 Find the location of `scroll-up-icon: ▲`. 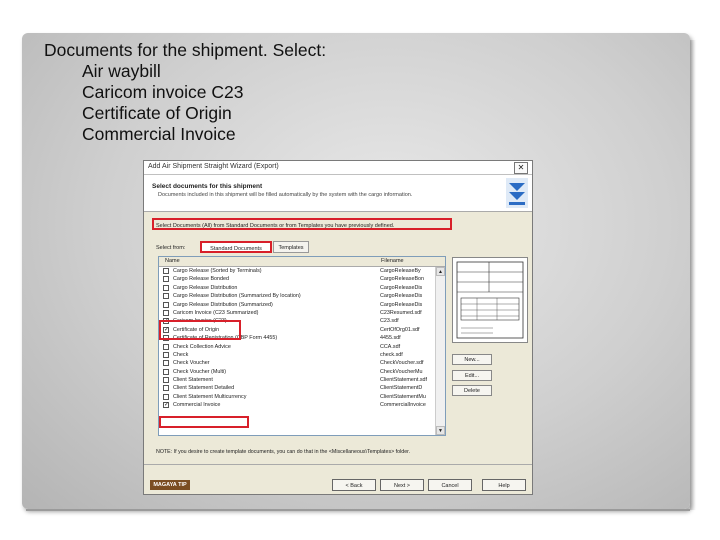

scroll-up-icon: ▲ is located at coordinates (440, 271).